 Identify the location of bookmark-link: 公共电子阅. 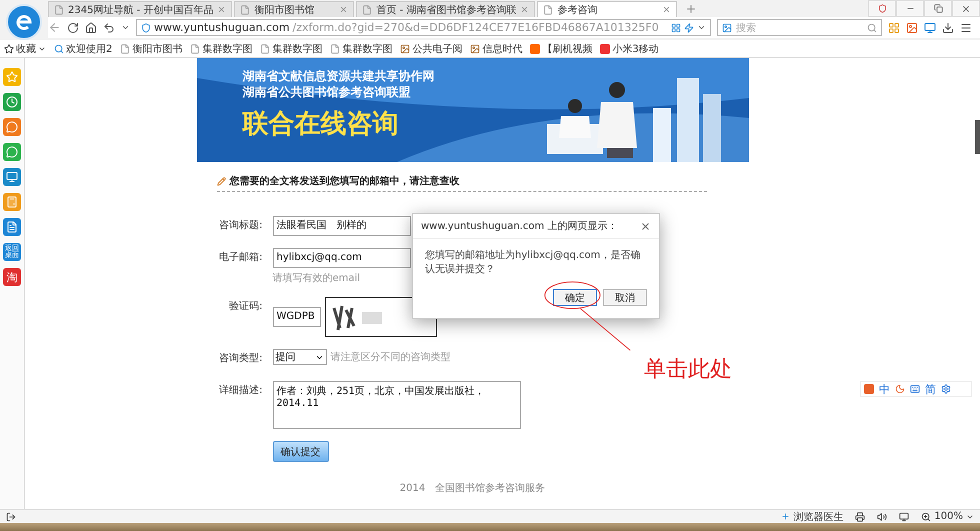
(431, 49).